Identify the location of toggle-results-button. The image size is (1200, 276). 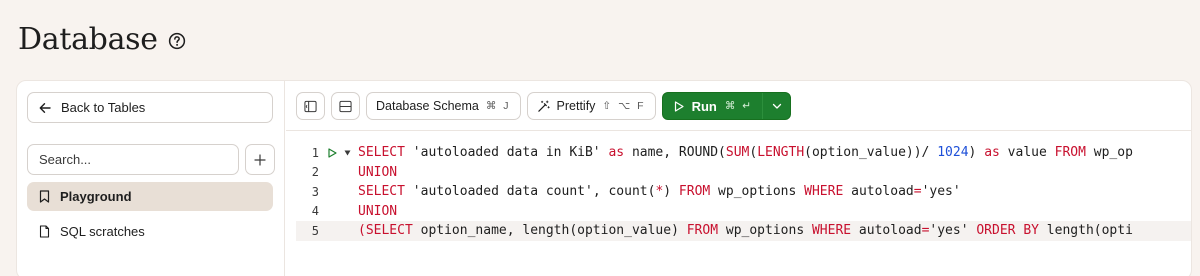
(345, 106).